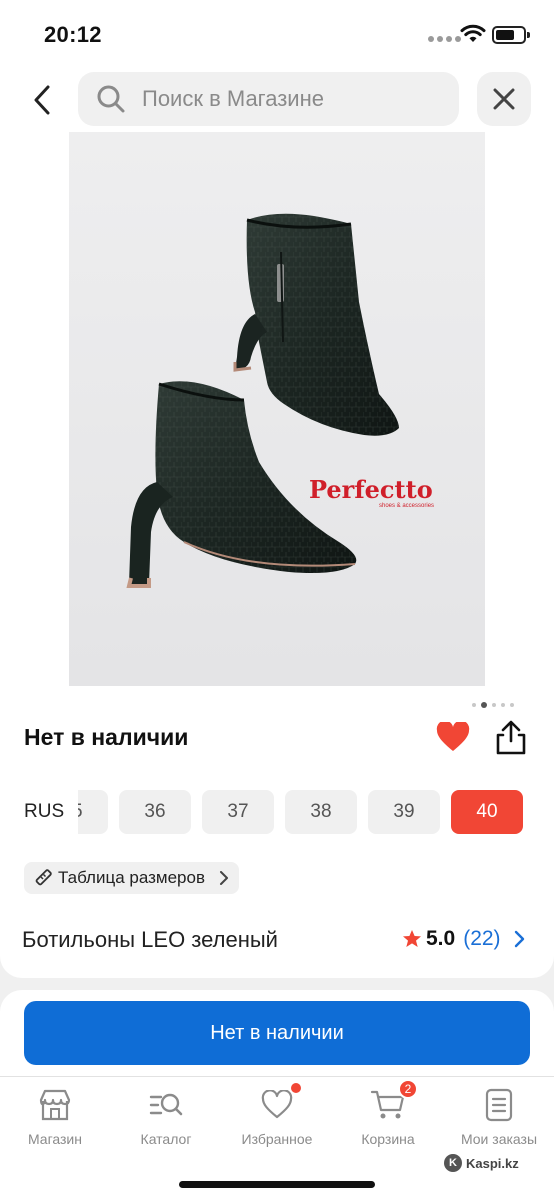 Image resolution: width=554 pixels, height=1200 pixels. Describe the element at coordinates (277, 1104) in the screenshot. I see `heart-icon` at that location.